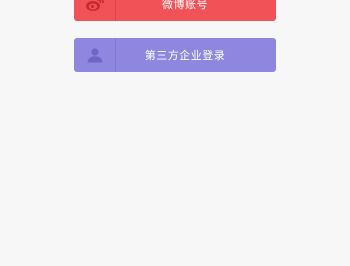 This screenshot has width=350, height=266. I want to click on enterprise-login-label: 第三方企业登录, so click(185, 55).